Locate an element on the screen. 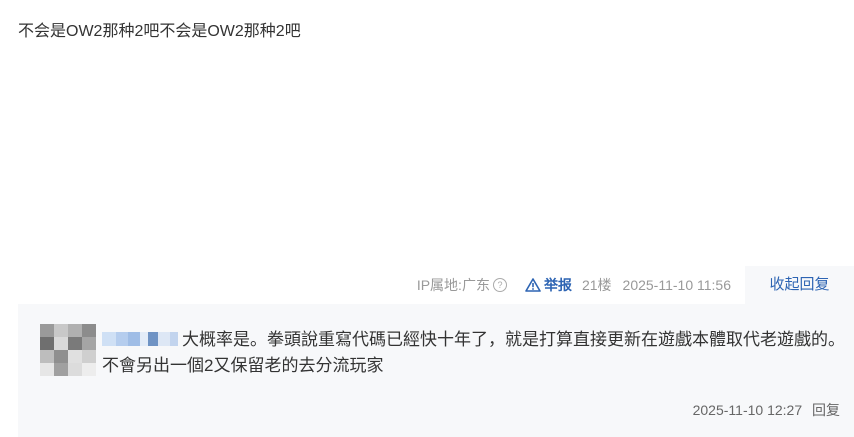  post-content: 不会是OW2那种2吧不会是OW2那种2吧 is located at coordinates (159, 31).